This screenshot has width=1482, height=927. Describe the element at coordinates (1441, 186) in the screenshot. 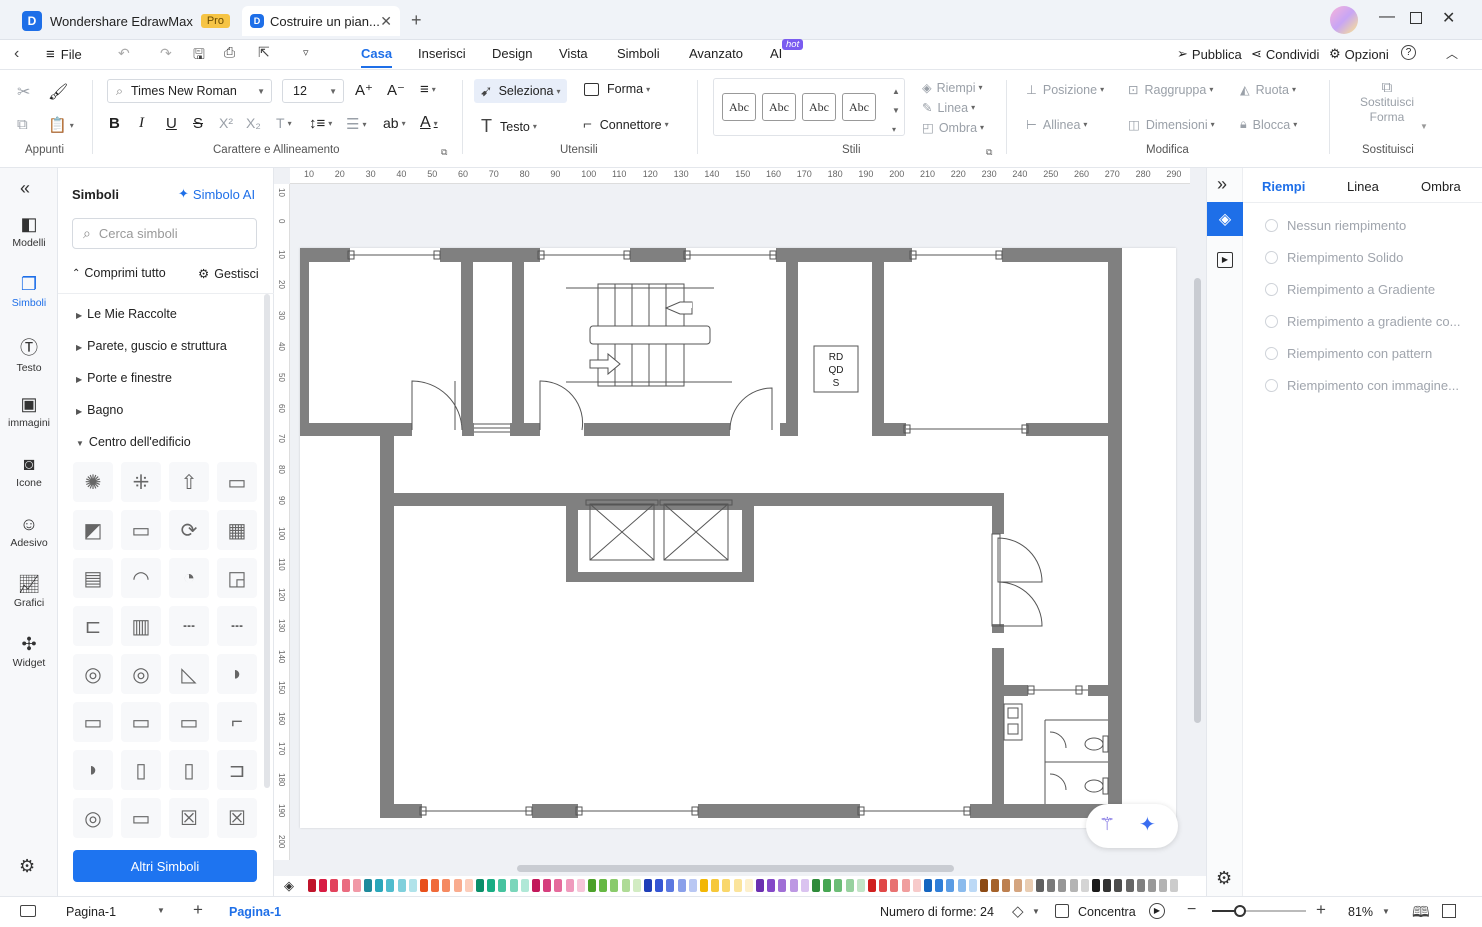

I see `tab-shadow: Ombra` at that location.